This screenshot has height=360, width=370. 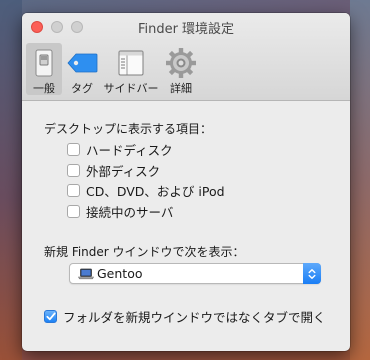 What do you see at coordinates (120, 273) in the screenshot?
I see `new-window-location-value: Gentoo` at bounding box center [120, 273].